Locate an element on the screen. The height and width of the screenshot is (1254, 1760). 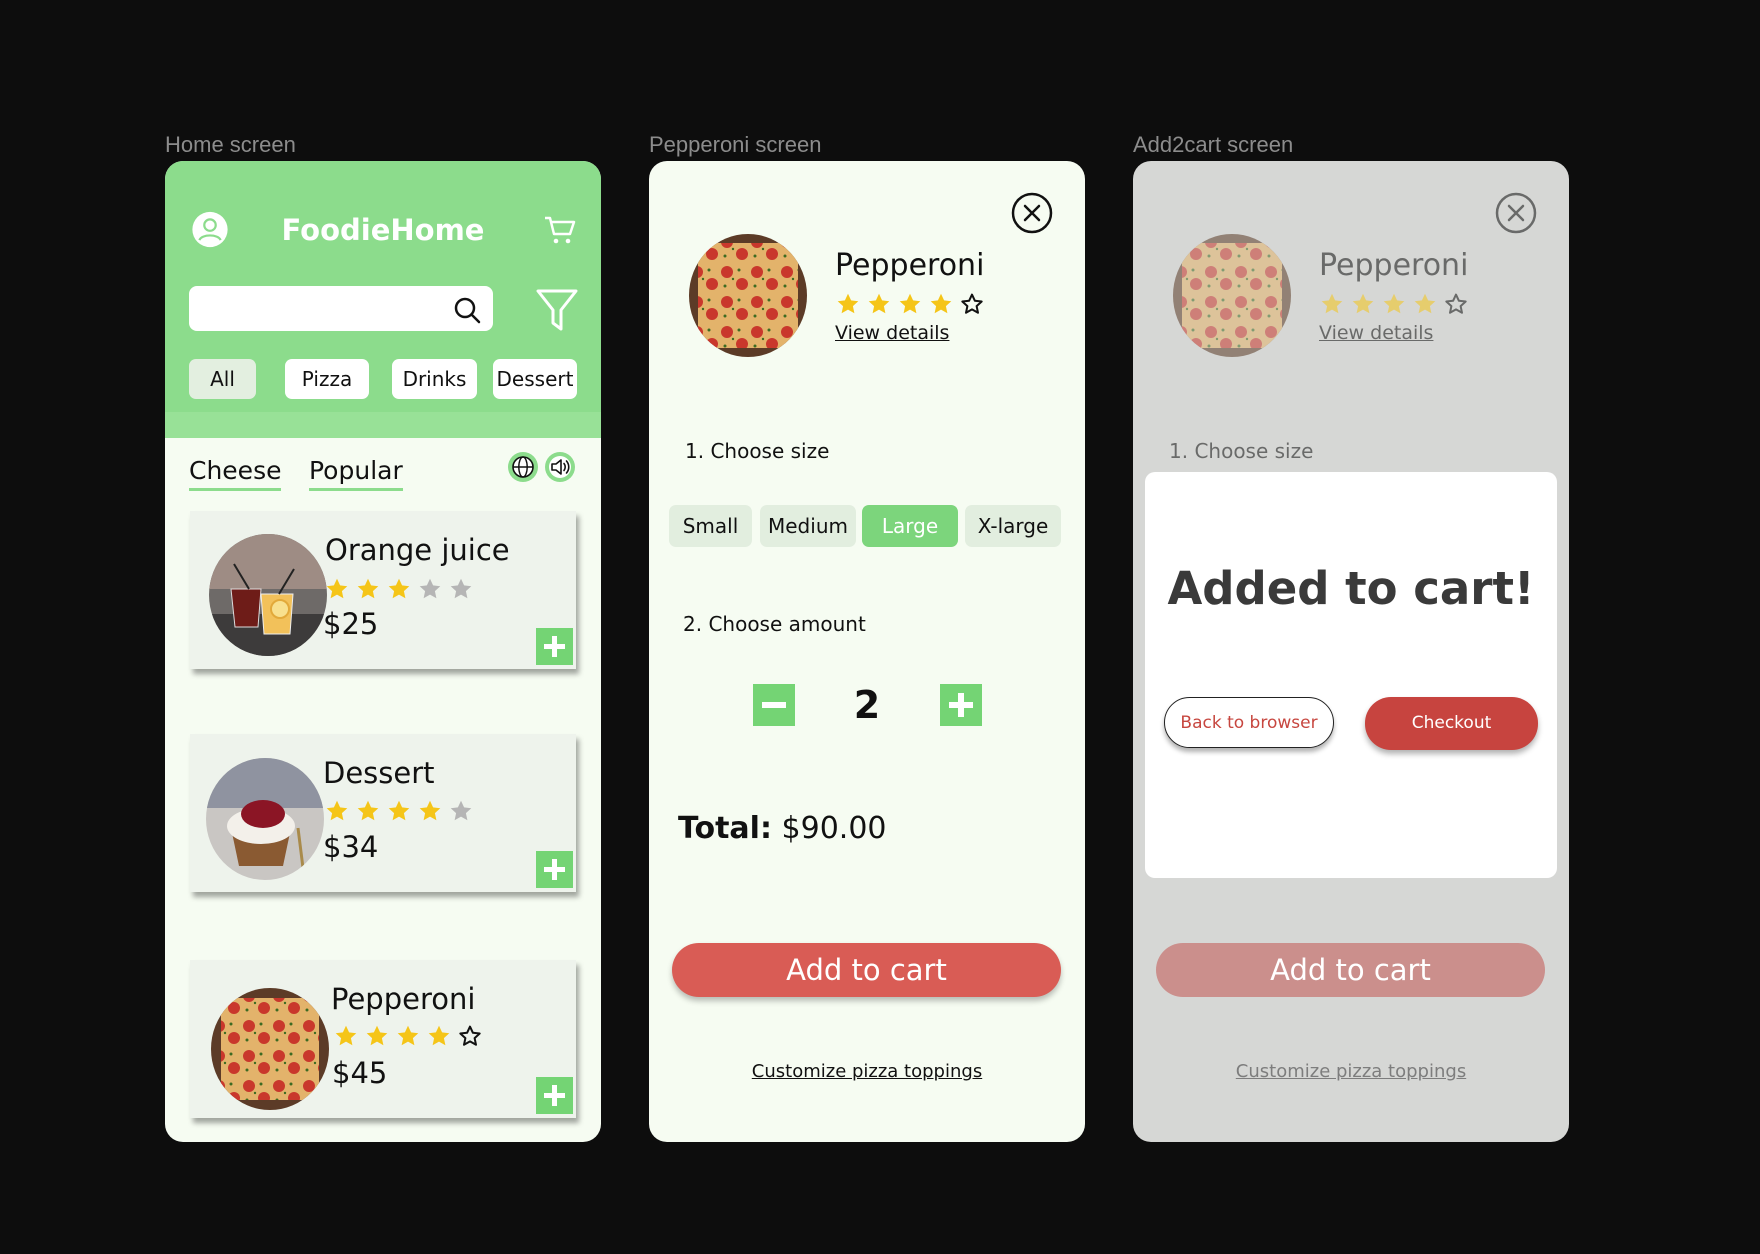
globe-icon is located at coordinates (523, 467).